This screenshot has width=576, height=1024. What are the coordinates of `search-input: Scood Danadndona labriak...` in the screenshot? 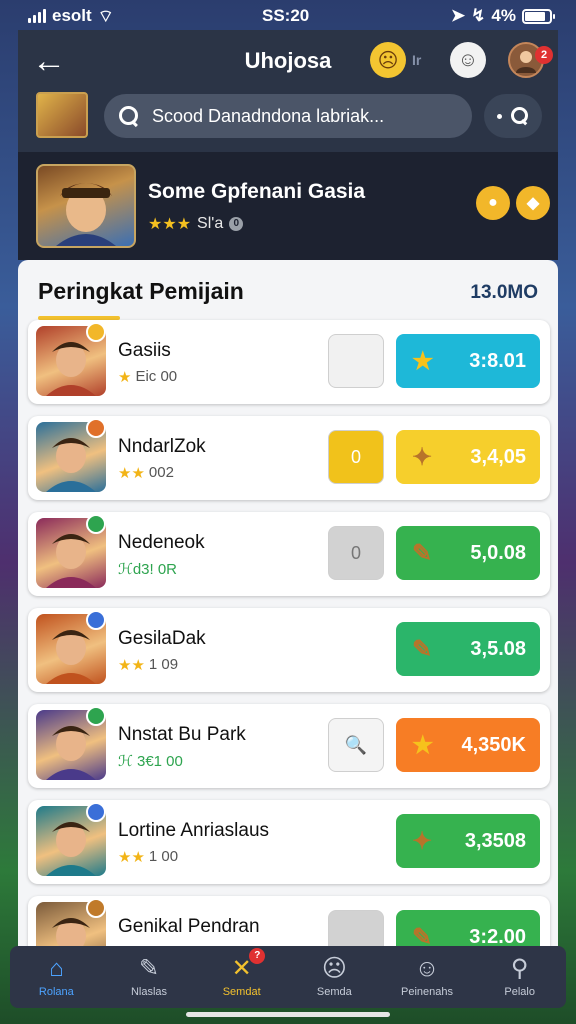 It's located at (288, 116).